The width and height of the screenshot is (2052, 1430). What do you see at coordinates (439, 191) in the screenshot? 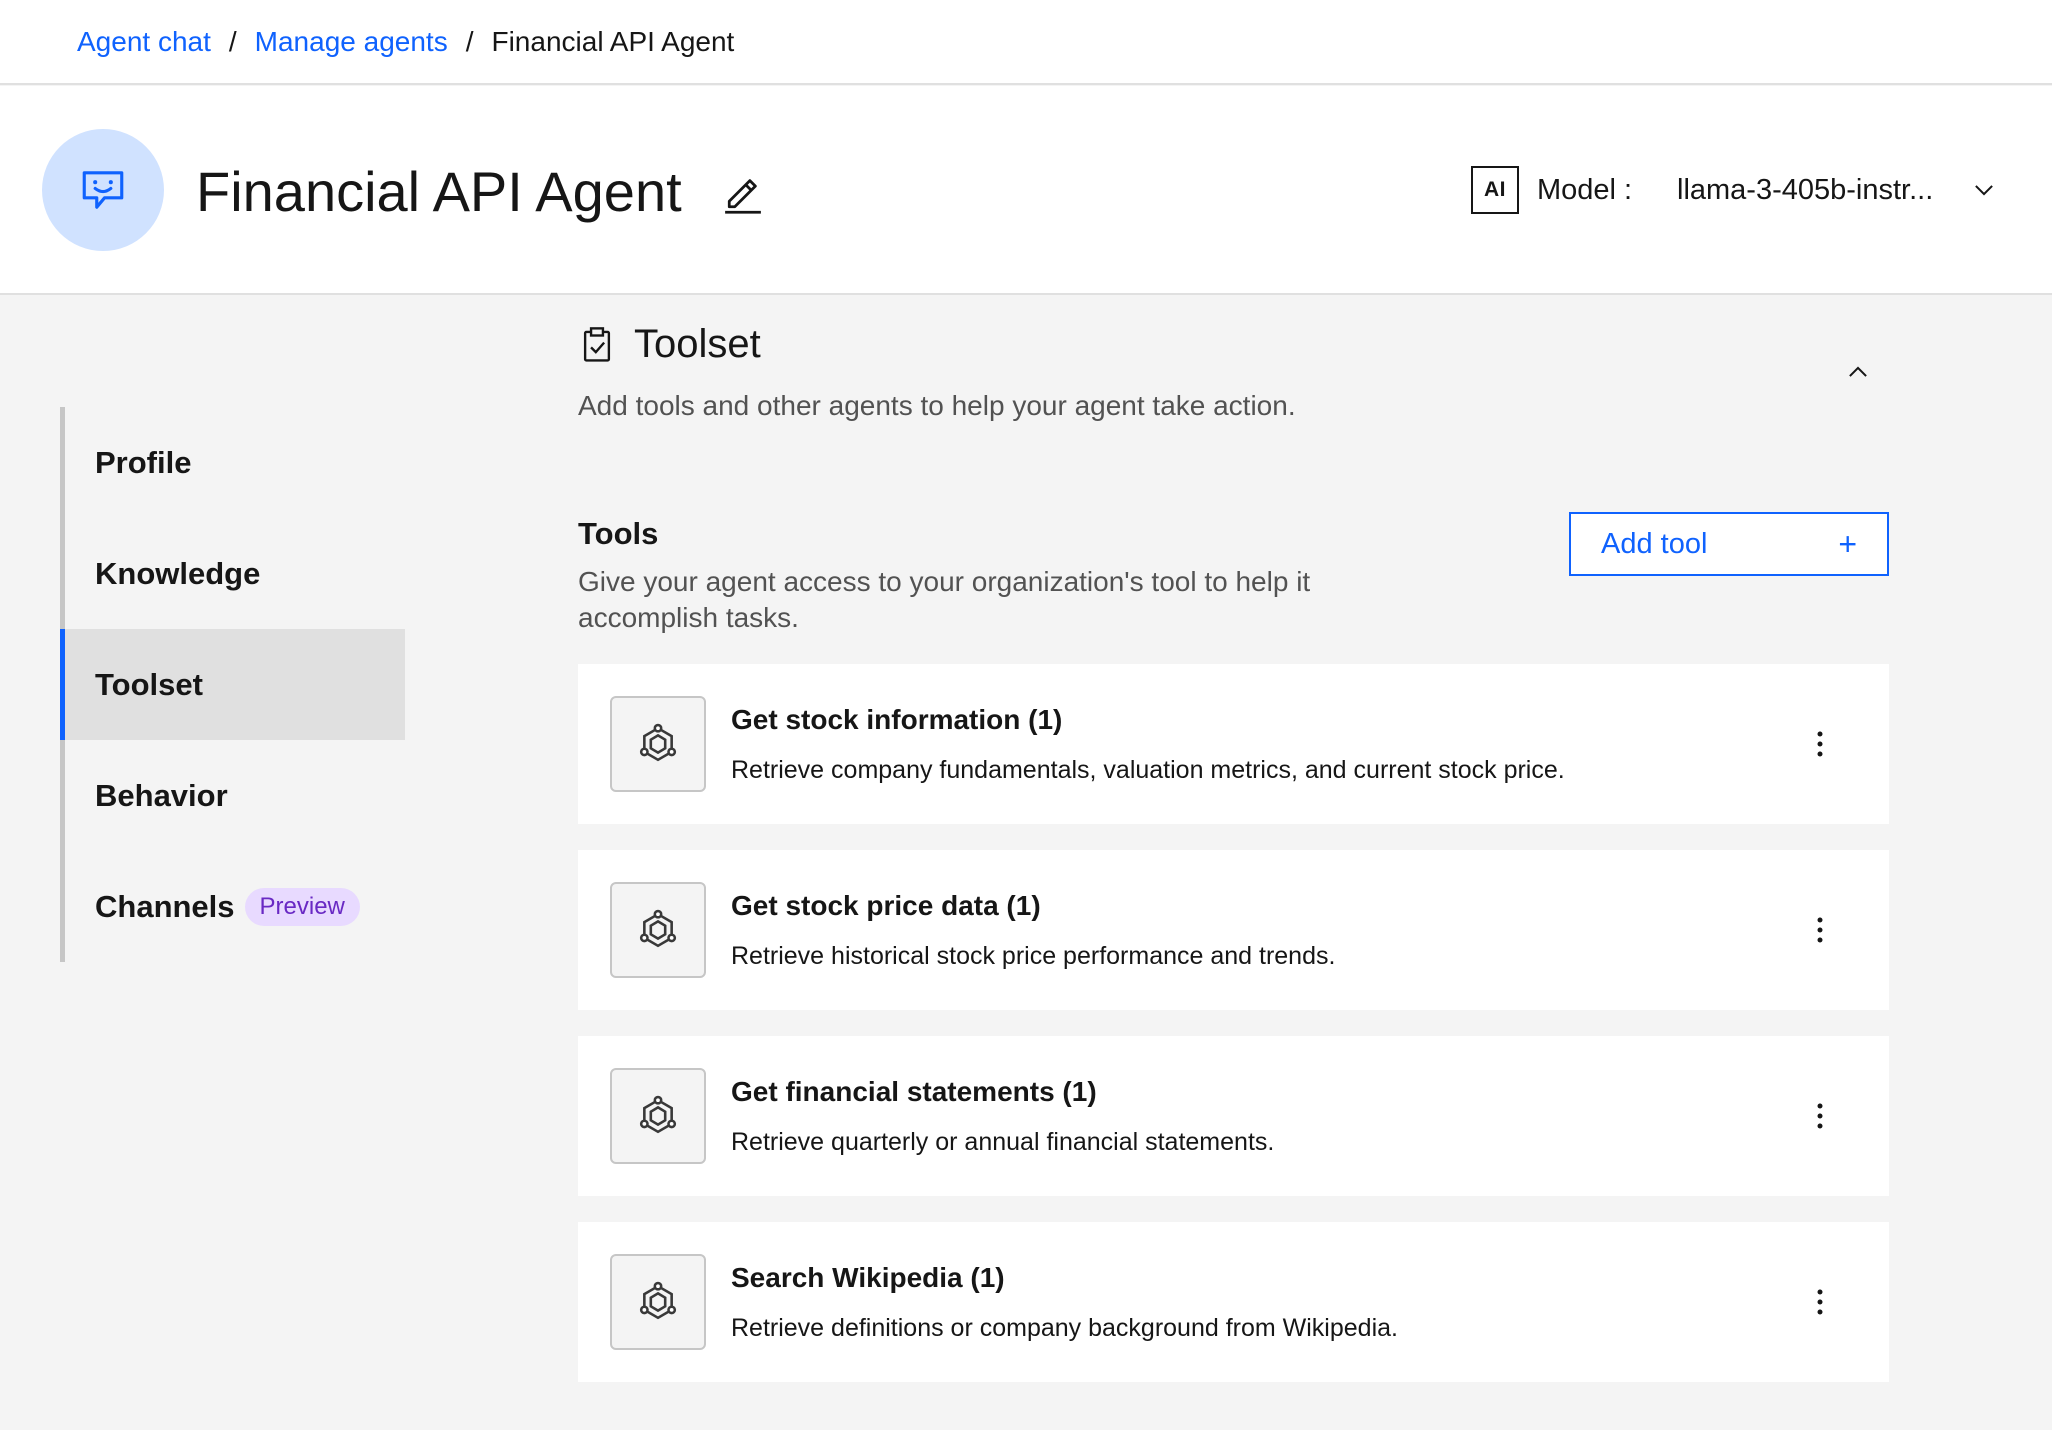
I see `agent-title: Financial API Agent` at bounding box center [439, 191].